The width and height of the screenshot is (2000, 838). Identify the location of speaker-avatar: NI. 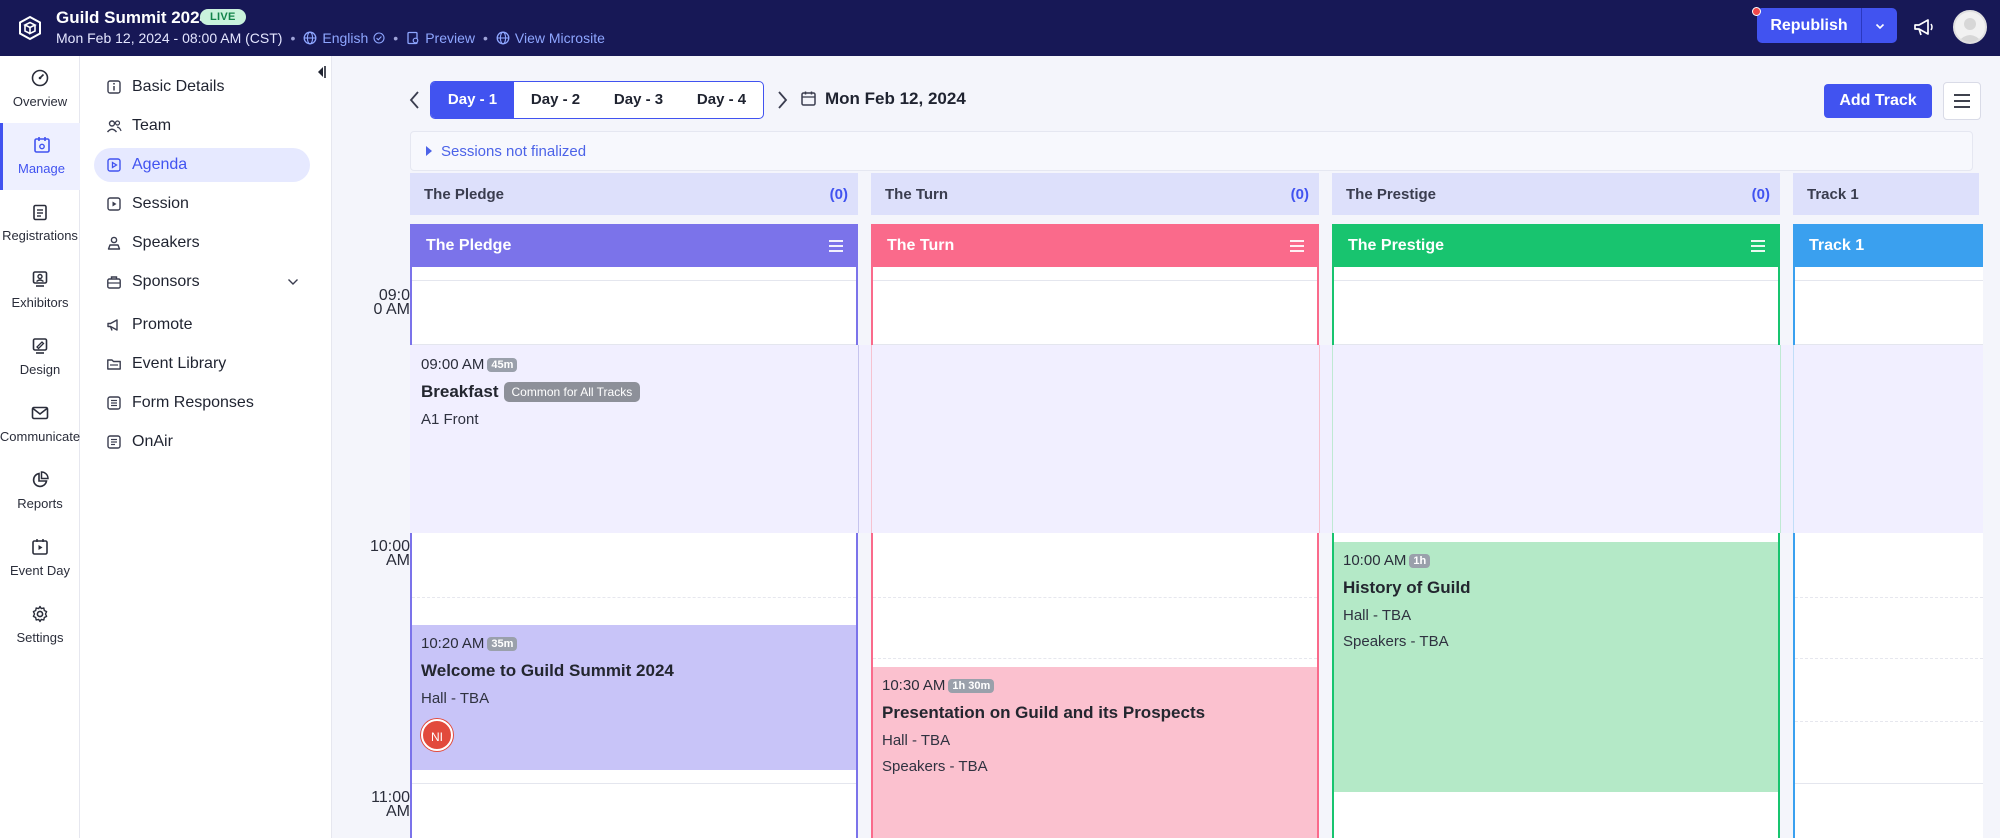
(437, 735).